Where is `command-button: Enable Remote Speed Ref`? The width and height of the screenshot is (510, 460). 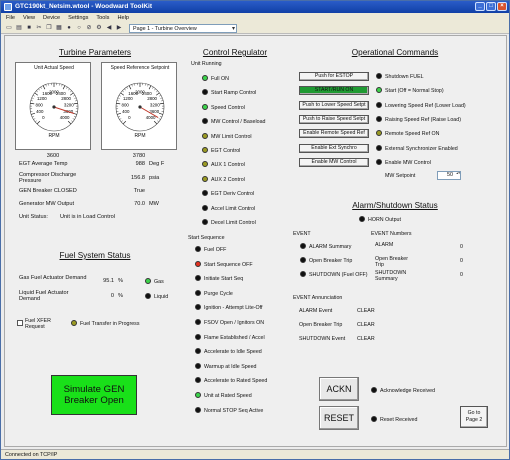
command-button: Enable Remote Speed Ref is located at coordinates (334, 134).